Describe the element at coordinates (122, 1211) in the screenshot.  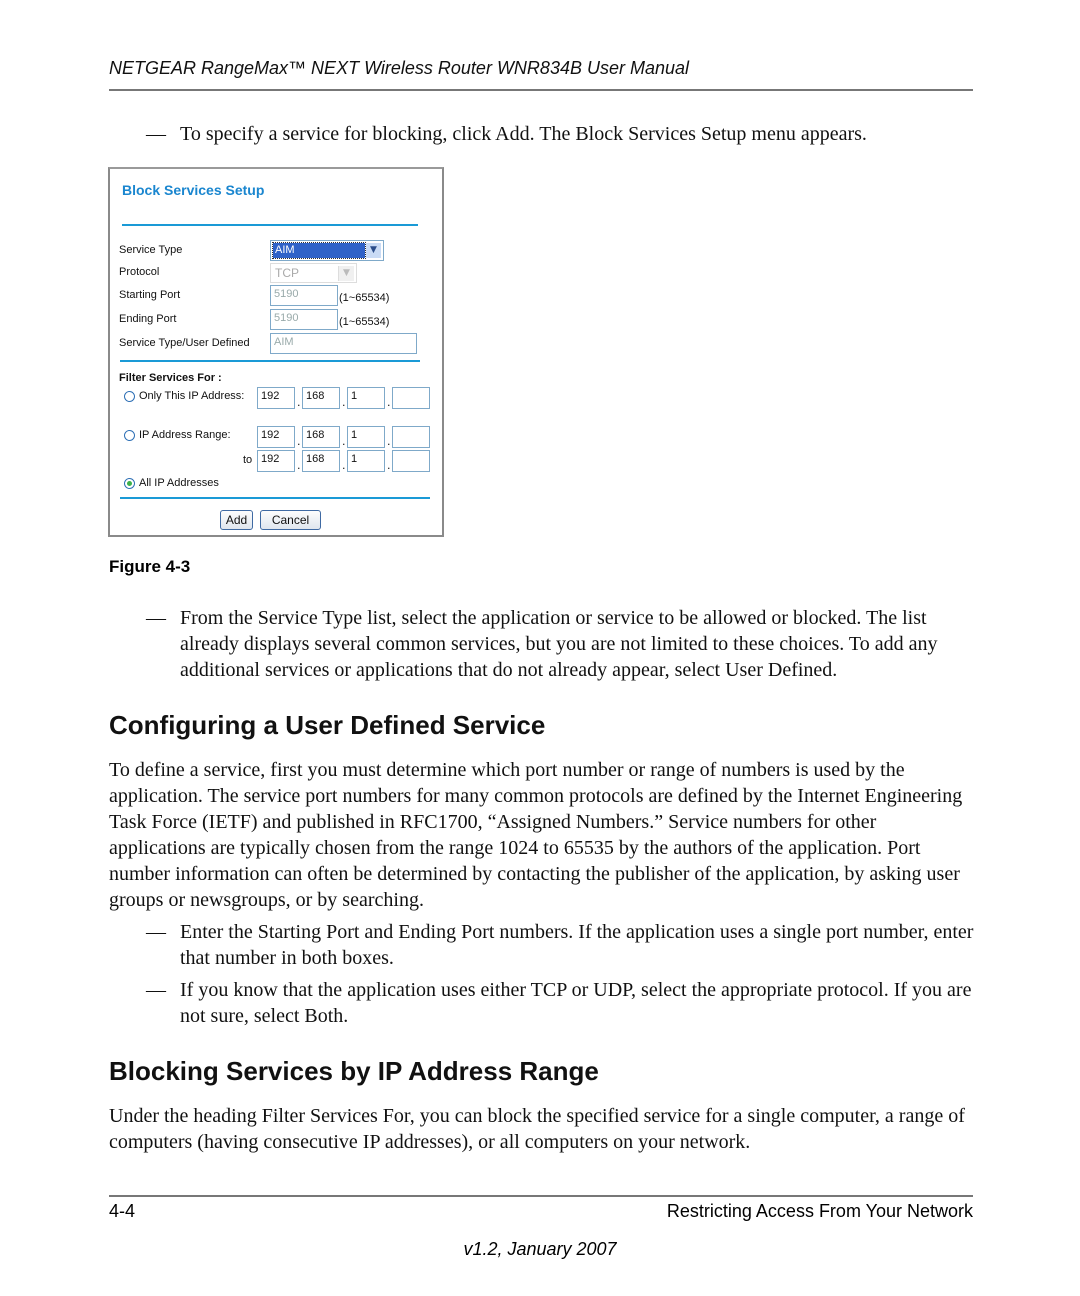
I see `page-number: 4-4` at that location.